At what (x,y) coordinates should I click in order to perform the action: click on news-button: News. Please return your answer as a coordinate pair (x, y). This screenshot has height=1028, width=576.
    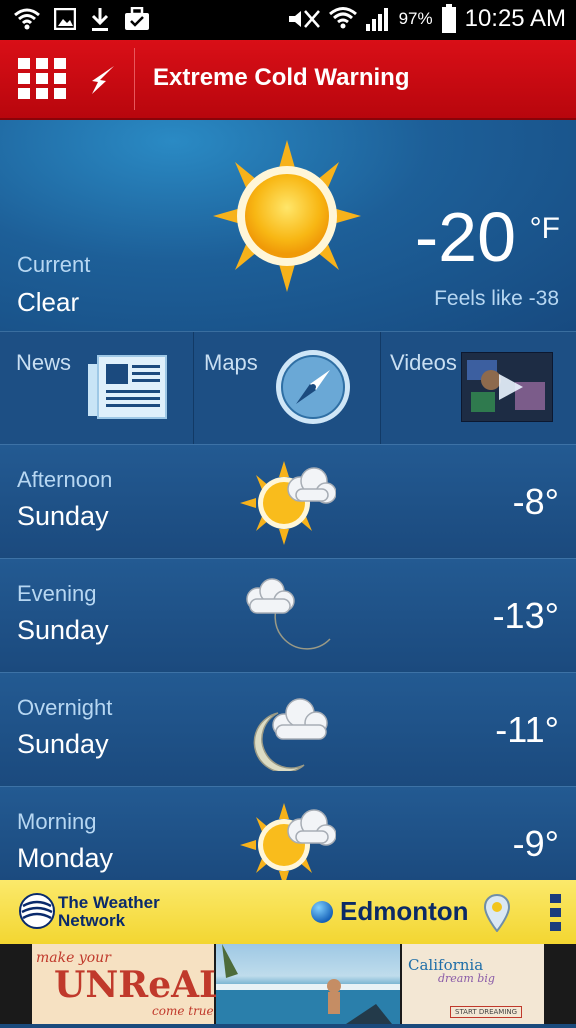
    Looking at the image, I should click on (97, 388).